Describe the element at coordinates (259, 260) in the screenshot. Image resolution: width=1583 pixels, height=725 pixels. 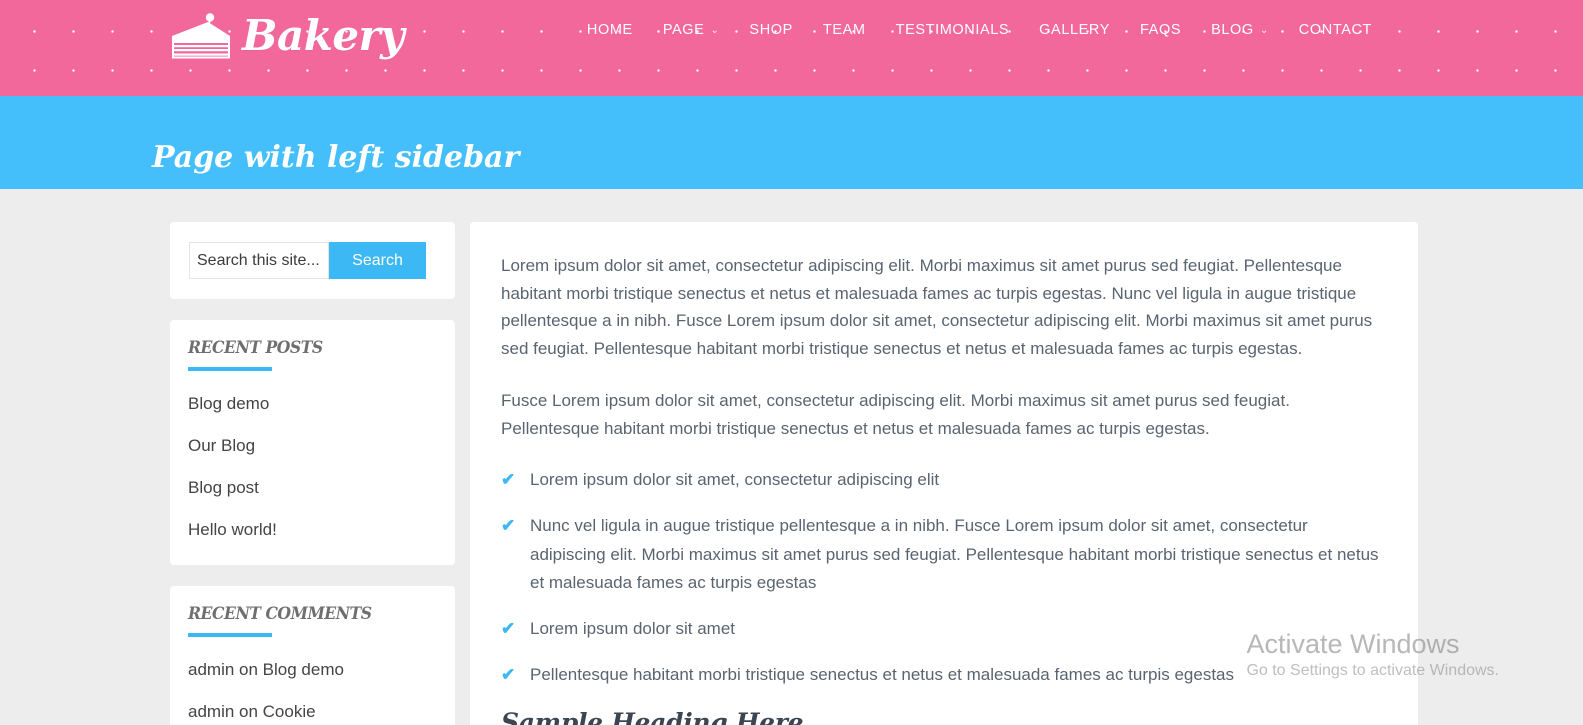
I see `search-input` at that location.